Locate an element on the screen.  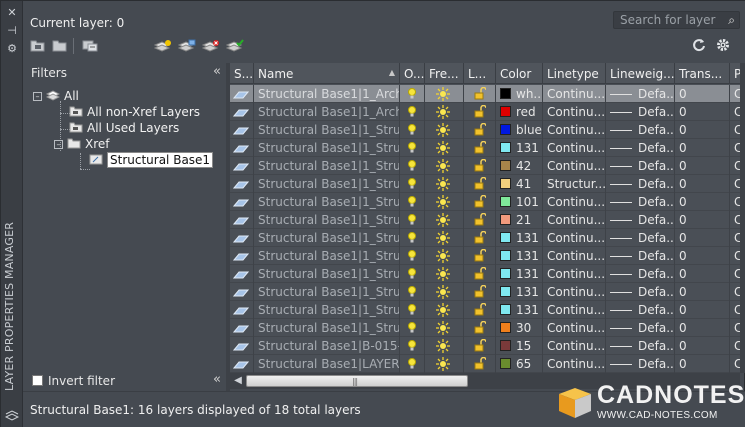
new-group-filter-icon is located at coordinates (60, 45).